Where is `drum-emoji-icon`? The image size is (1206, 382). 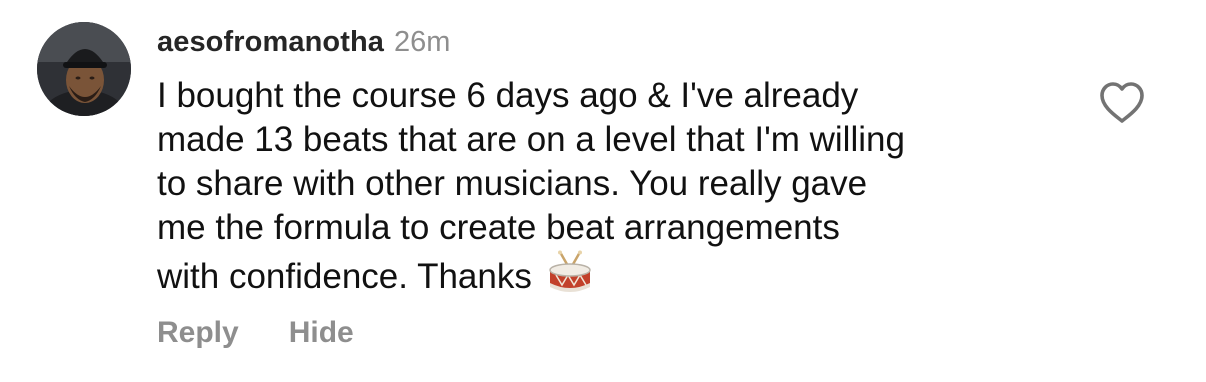
drum-emoji-icon is located at coordinates (570, 271).